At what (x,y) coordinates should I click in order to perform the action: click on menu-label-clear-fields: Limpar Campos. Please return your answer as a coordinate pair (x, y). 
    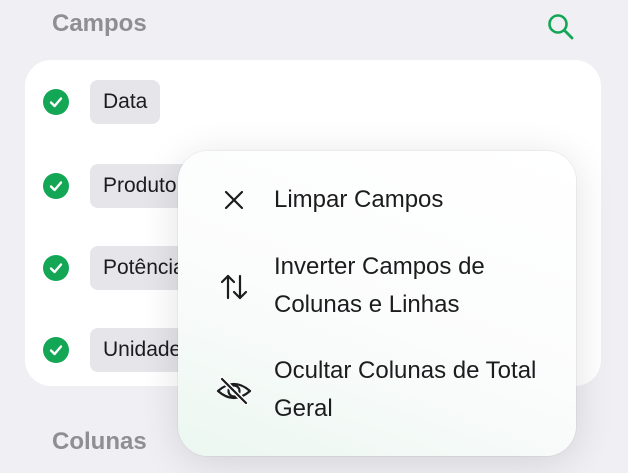
    Looking at the image, I should click on (359, 199).